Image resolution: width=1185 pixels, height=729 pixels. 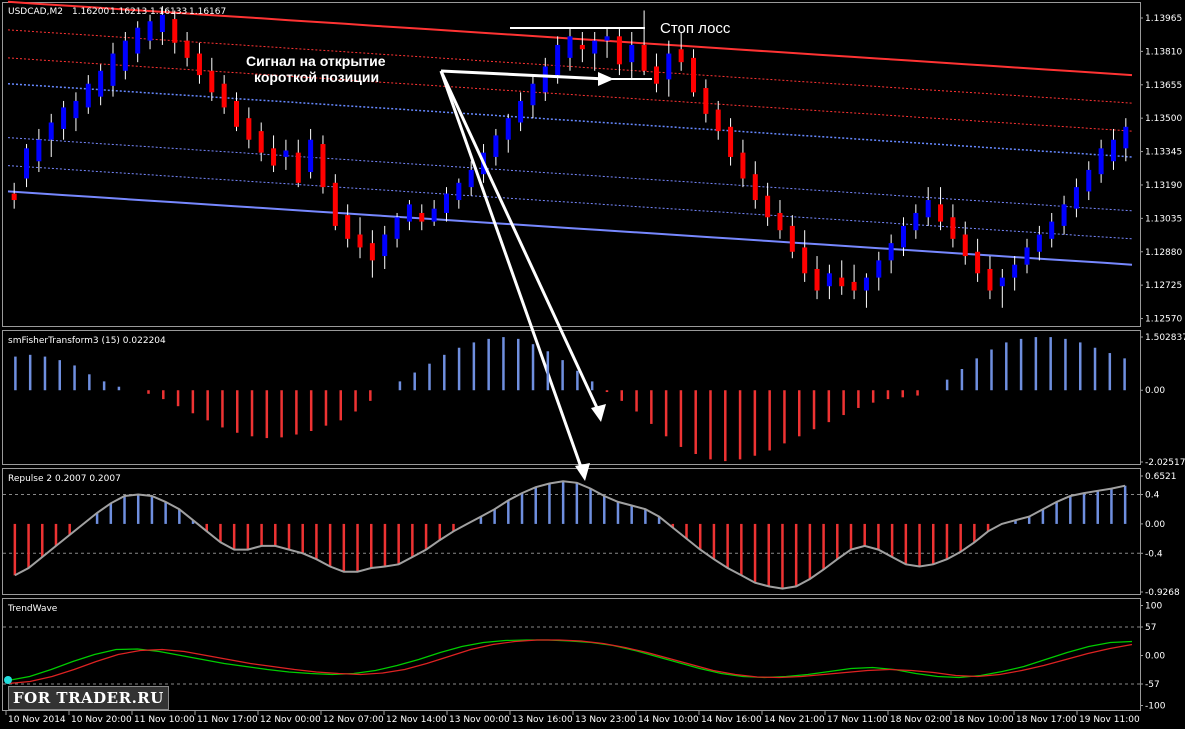 I want to click on repulse-bars, so click(x=570, y=535).